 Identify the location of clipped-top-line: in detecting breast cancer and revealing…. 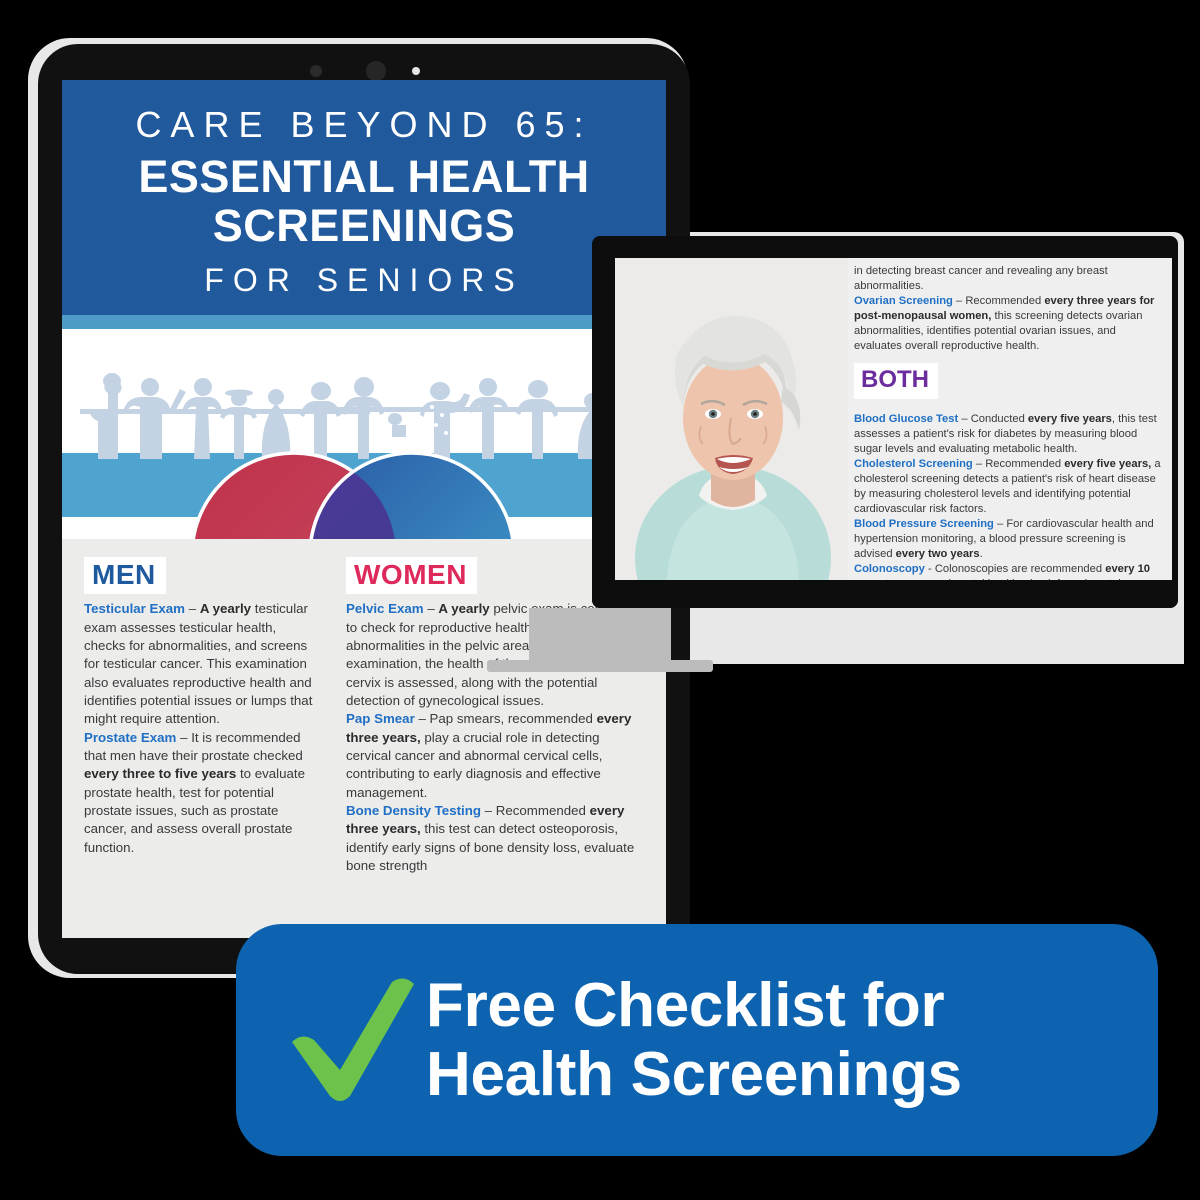
(981, 279).